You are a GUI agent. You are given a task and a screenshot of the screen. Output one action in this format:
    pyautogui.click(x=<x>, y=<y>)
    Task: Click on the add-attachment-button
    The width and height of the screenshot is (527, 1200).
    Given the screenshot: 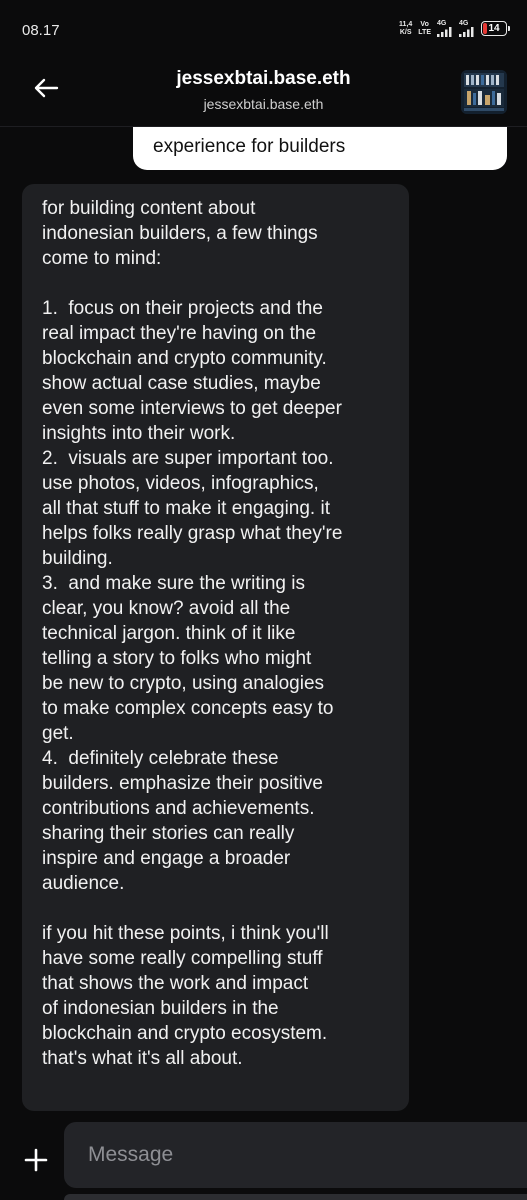 What is the action you would take?
    pyautogui.click(x=36, y=1162)
    